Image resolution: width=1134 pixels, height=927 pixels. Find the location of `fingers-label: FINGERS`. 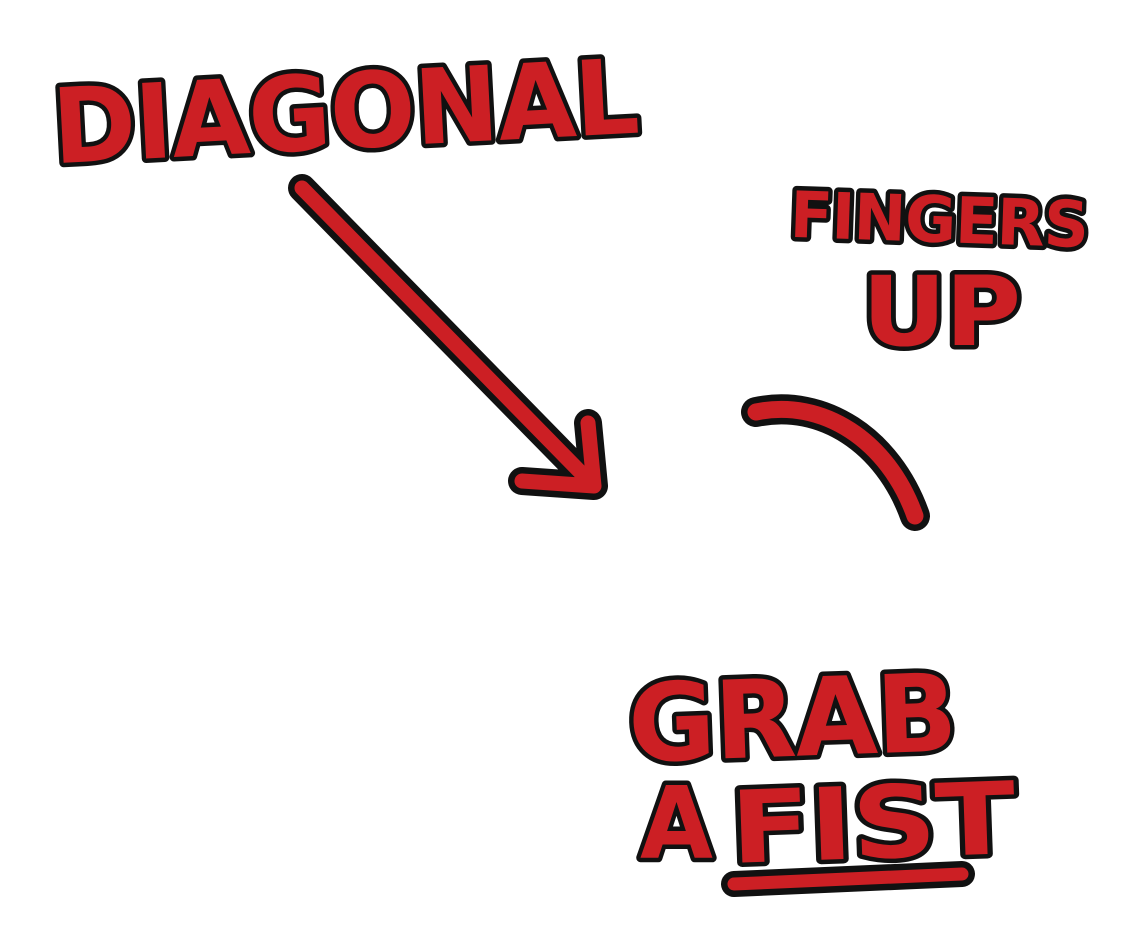

fingers-label: FINGERS is located at coordinates (939, 221).